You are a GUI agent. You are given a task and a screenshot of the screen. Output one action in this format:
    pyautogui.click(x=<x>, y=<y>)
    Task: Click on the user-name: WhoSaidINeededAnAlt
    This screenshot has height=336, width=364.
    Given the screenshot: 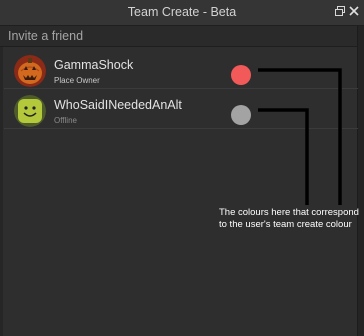 What is the action you would take?
    pyautogui.click(x=118, y=105)
    